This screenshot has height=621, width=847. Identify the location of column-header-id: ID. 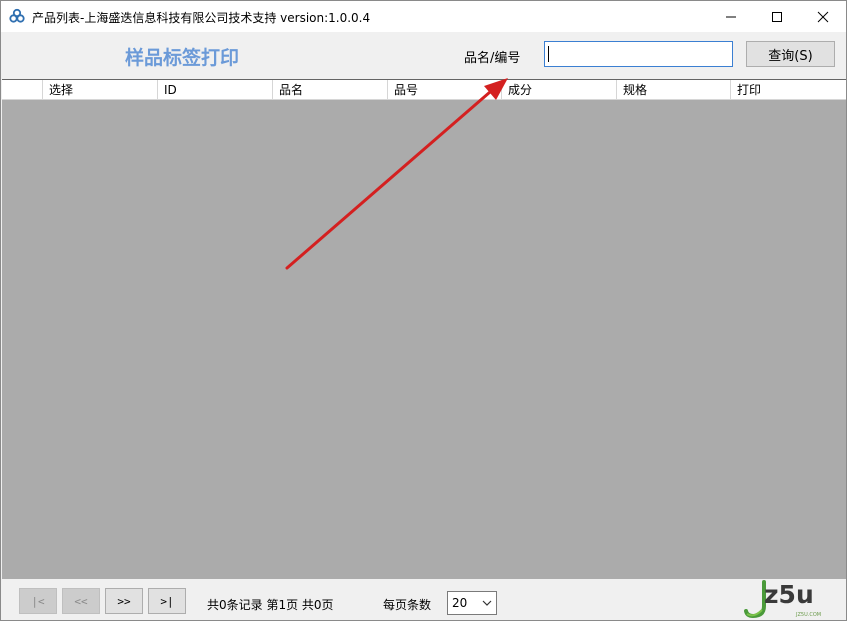
(215, 90).